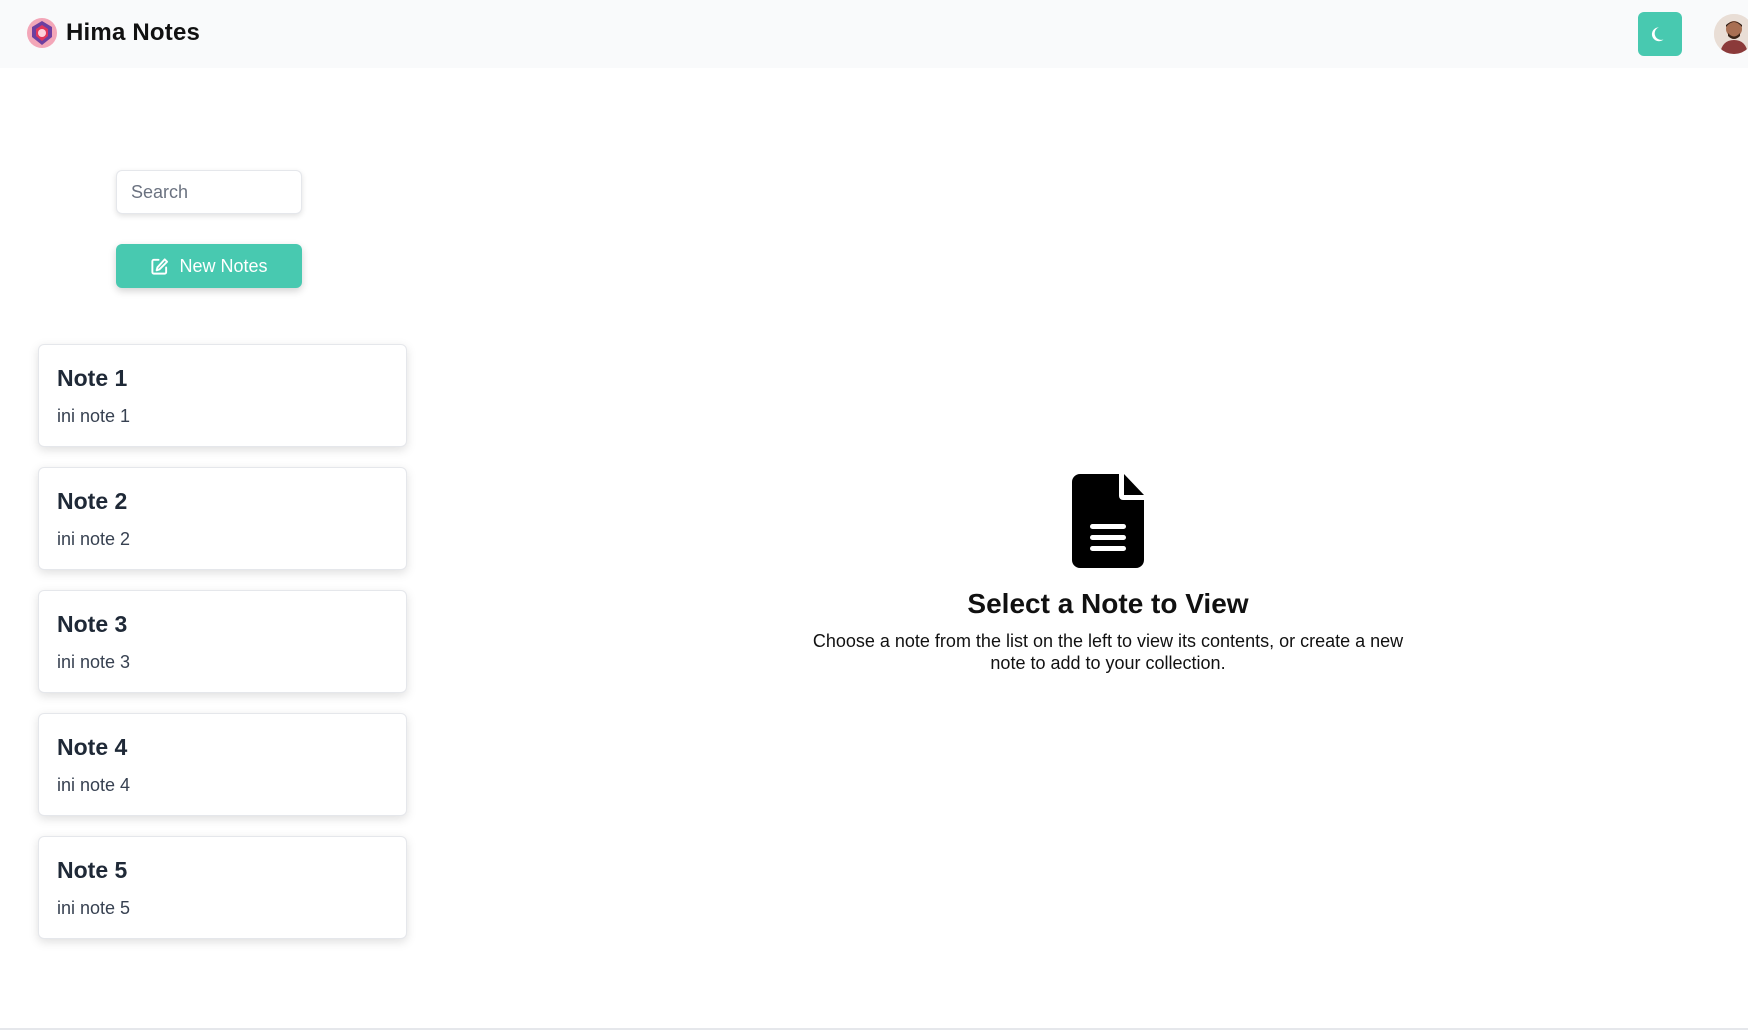 This screenshot has width=1748, height=1030. What do you see at coordinates (160, 266) in the screenshot?
I see `edit-icon` at bounding box center [160, 266].